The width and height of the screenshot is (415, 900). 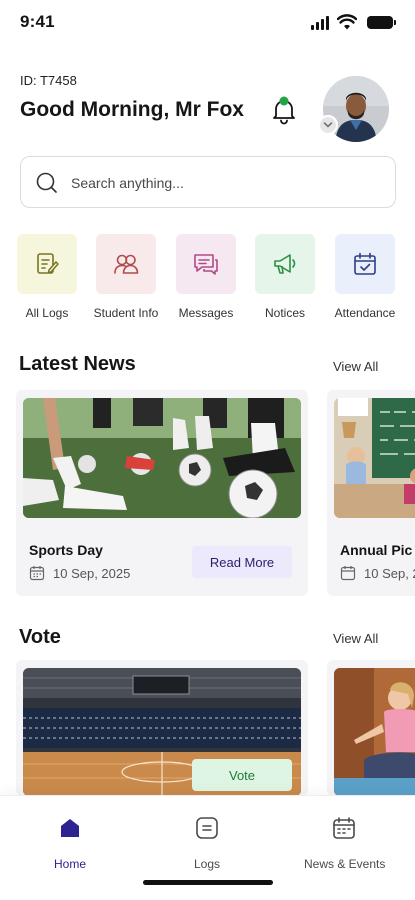 What do you see at coordinates (376, 550) in the screenshot?
I see `news-card-title: Annual Pic` at bounding box center [376, 550].